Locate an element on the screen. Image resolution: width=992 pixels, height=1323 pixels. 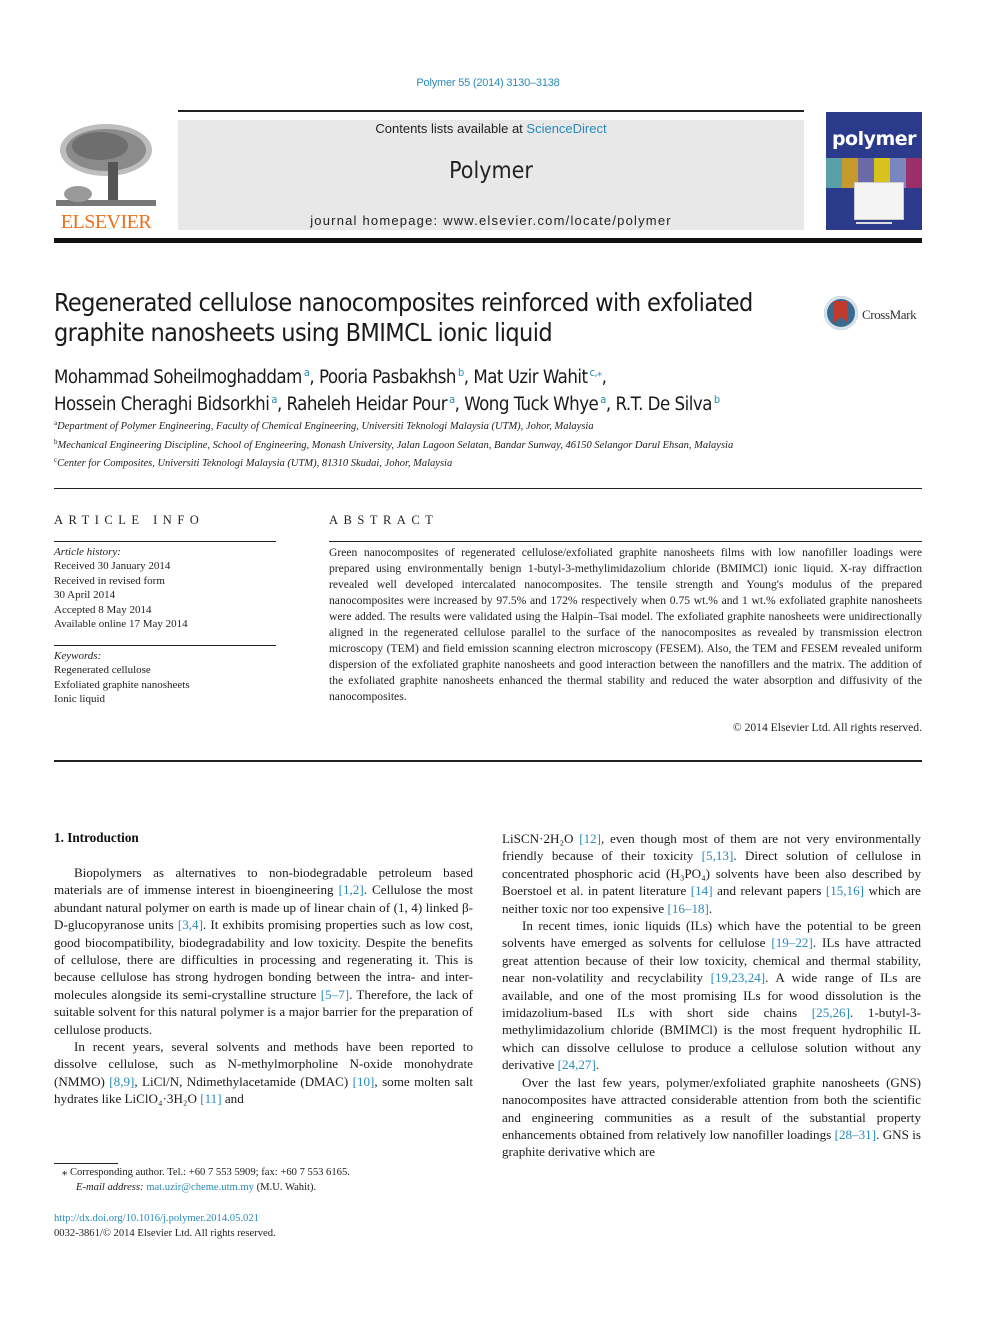
history-item: Accepted 8 May 2014 is located at coordinates (103, 609).